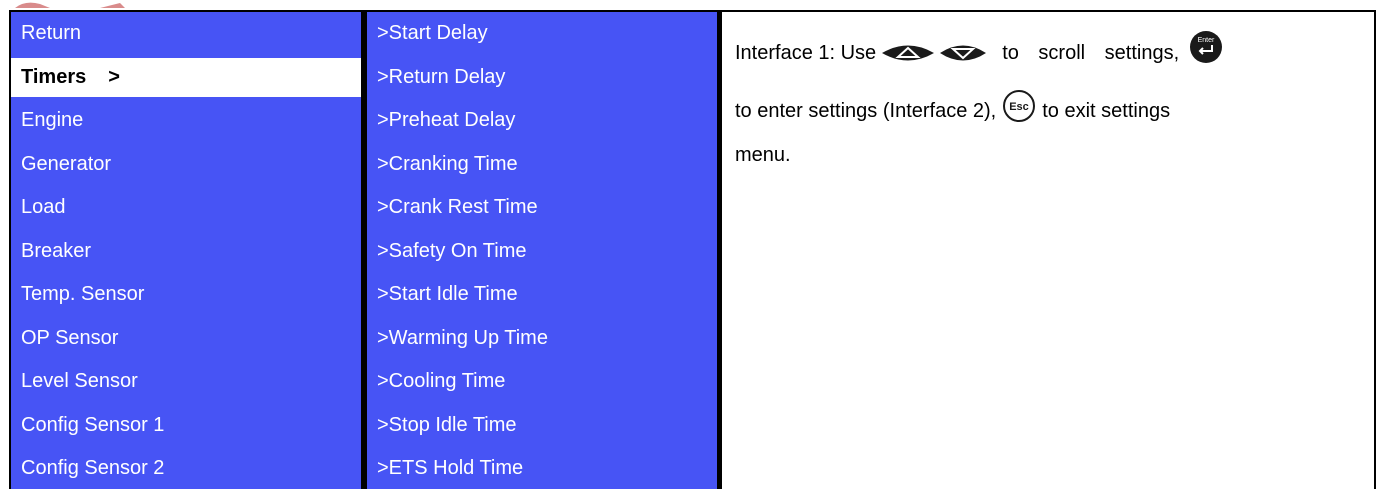 This screenshot has width=1389, height=491. What do you see at coordinates (186, 339) in the screenshot?
I see `menu-item-op-sensor: OP Sensor` at bounding box center [186, 339].